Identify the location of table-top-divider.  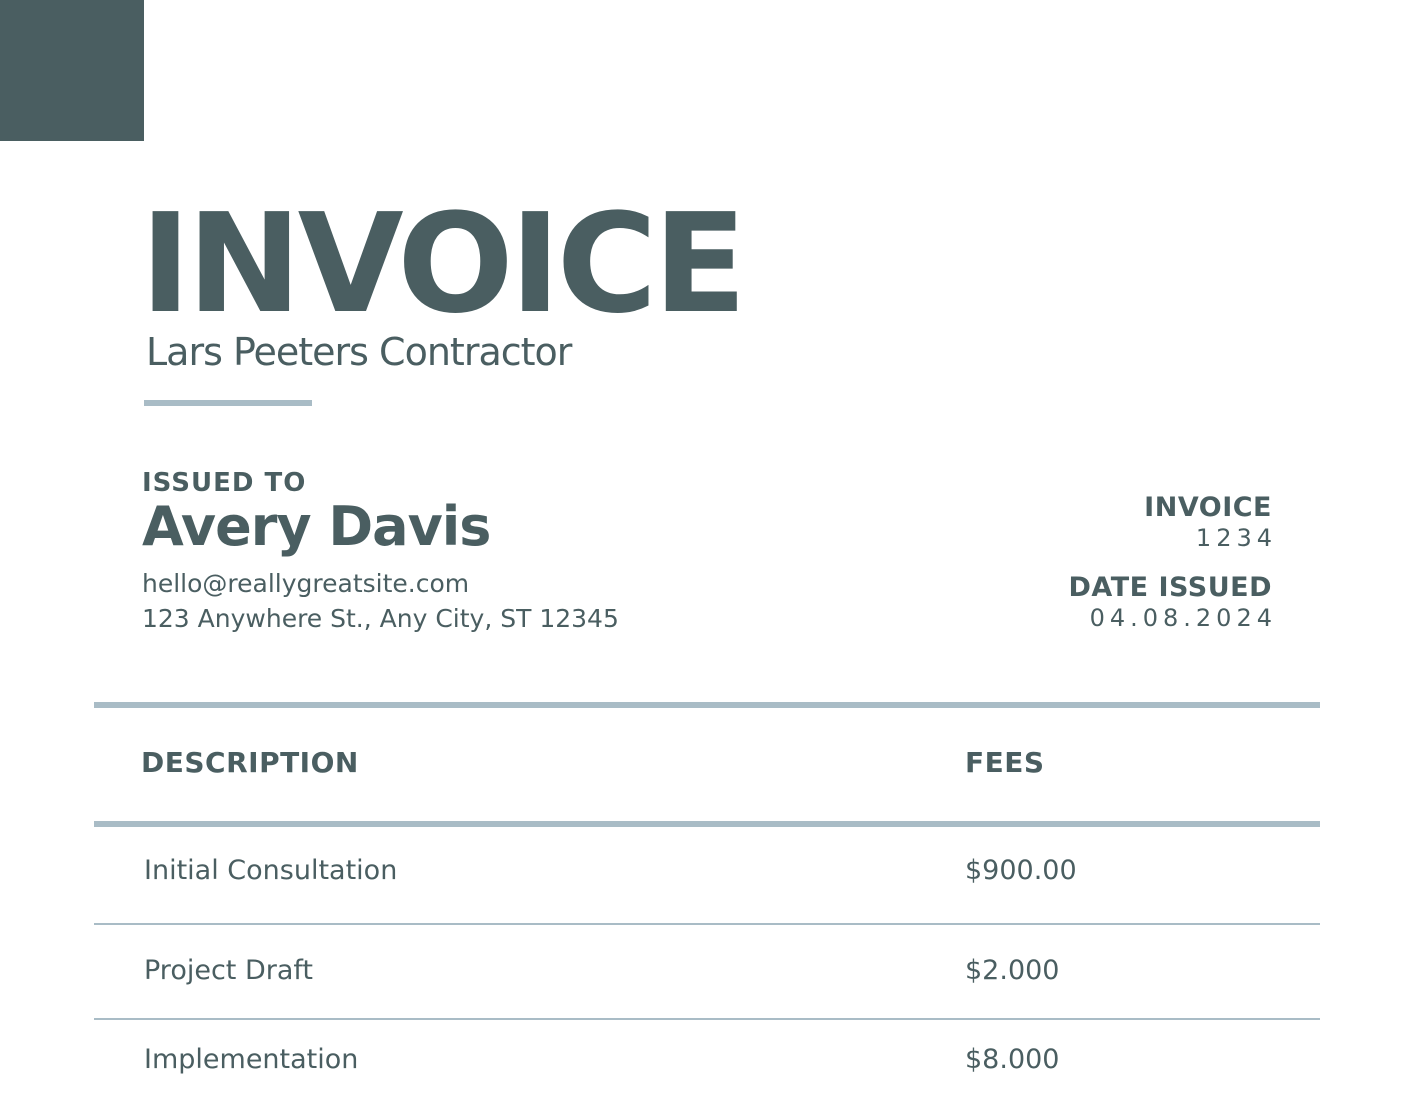
(707, 705).